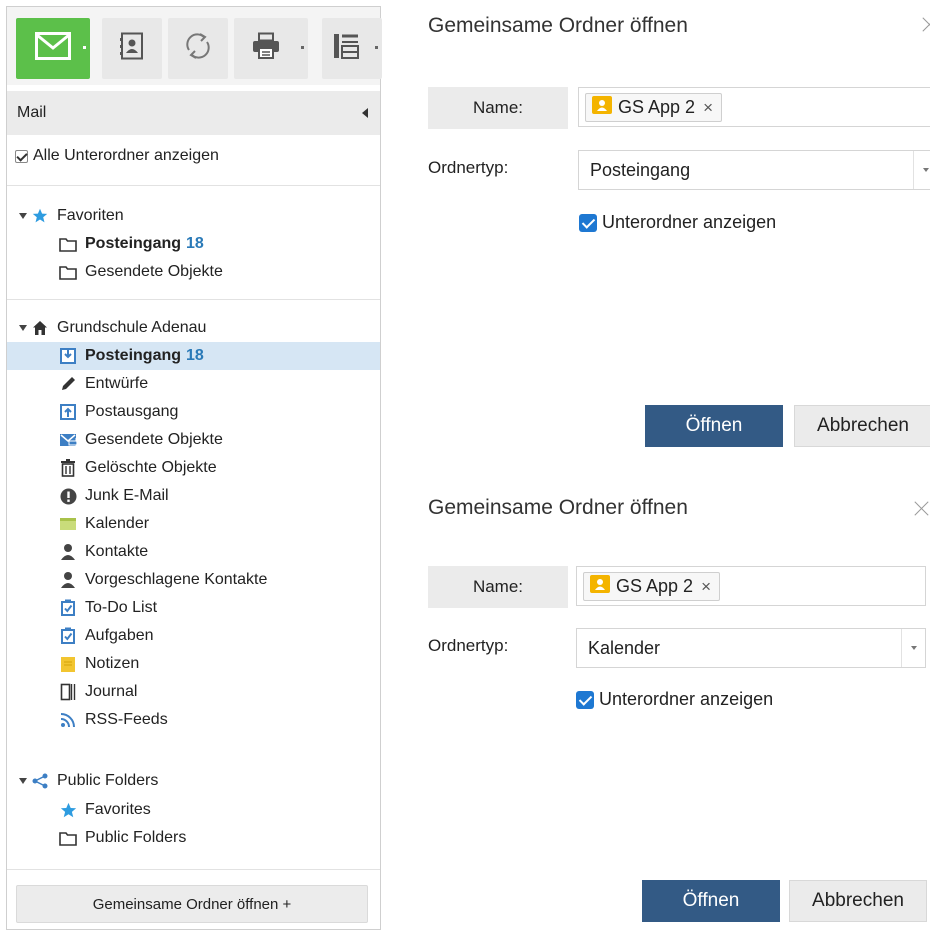  I want to click on contact-icon, so click(68, 580).